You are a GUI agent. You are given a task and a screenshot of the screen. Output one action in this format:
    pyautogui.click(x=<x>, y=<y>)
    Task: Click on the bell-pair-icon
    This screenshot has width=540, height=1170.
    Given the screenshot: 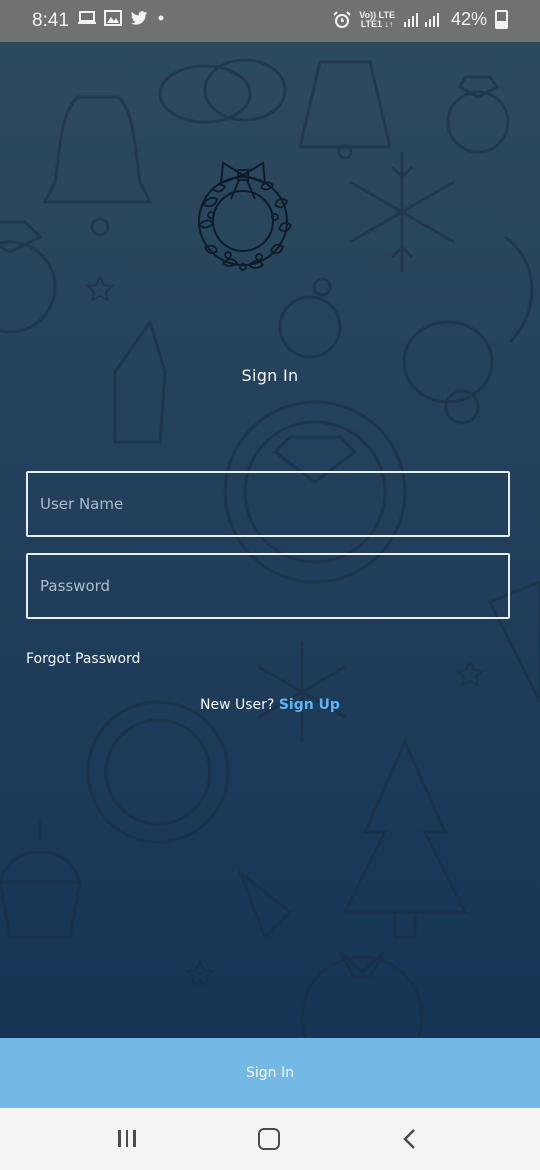 What is the action you would take?
    pyautogui.click(x=345, y=110)
    